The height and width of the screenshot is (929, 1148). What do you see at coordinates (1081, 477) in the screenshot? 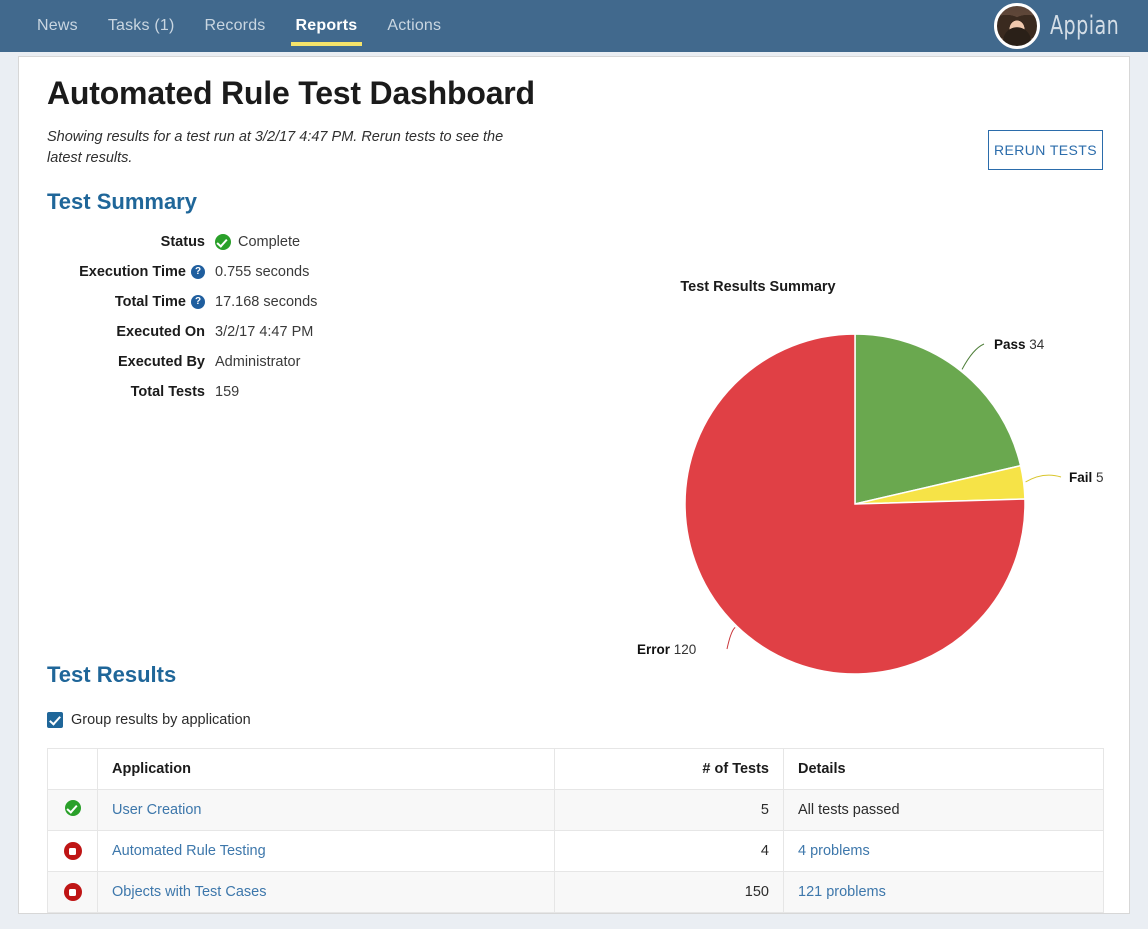
I see `pie-label-name: Fail` at bounding box center [1081, 477].